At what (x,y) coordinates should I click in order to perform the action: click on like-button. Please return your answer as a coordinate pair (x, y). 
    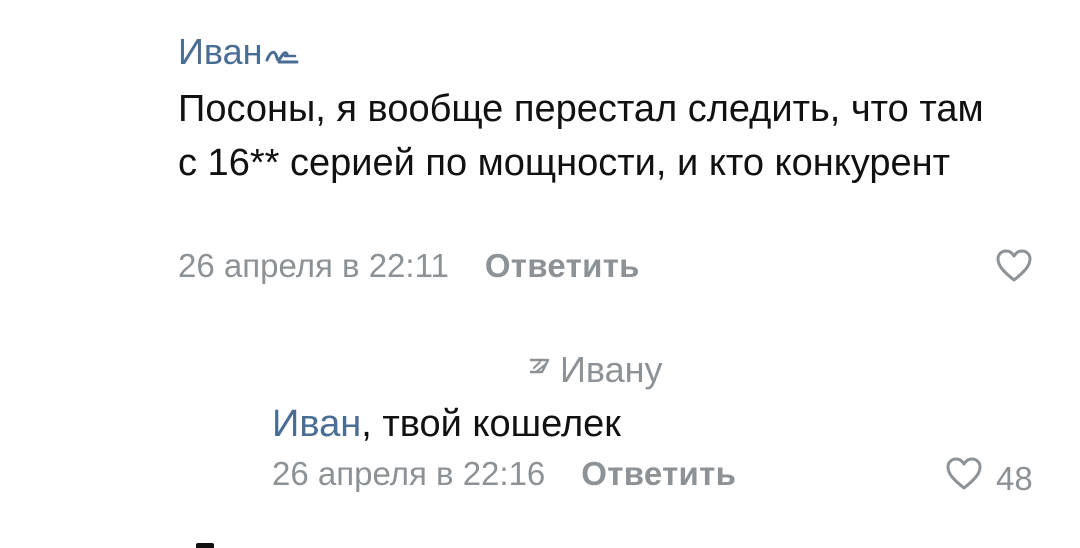
    Looking at the image, I should click on (1014, 270).